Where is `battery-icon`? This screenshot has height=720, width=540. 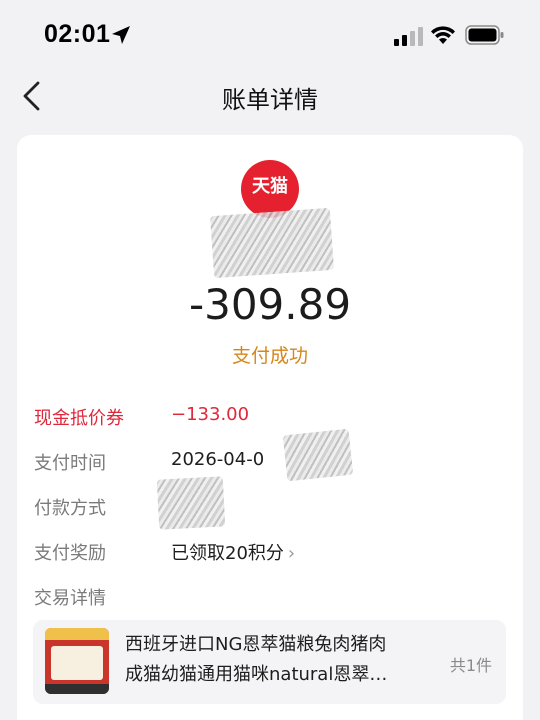 battery-icon is located at coordinates (484, 35).